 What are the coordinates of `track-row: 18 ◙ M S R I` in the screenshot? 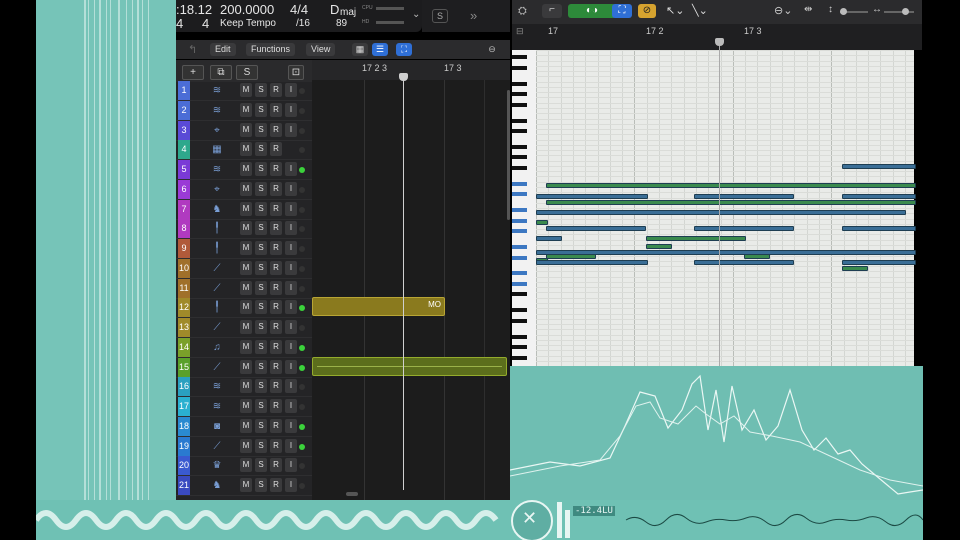 It's located at (244, 426).